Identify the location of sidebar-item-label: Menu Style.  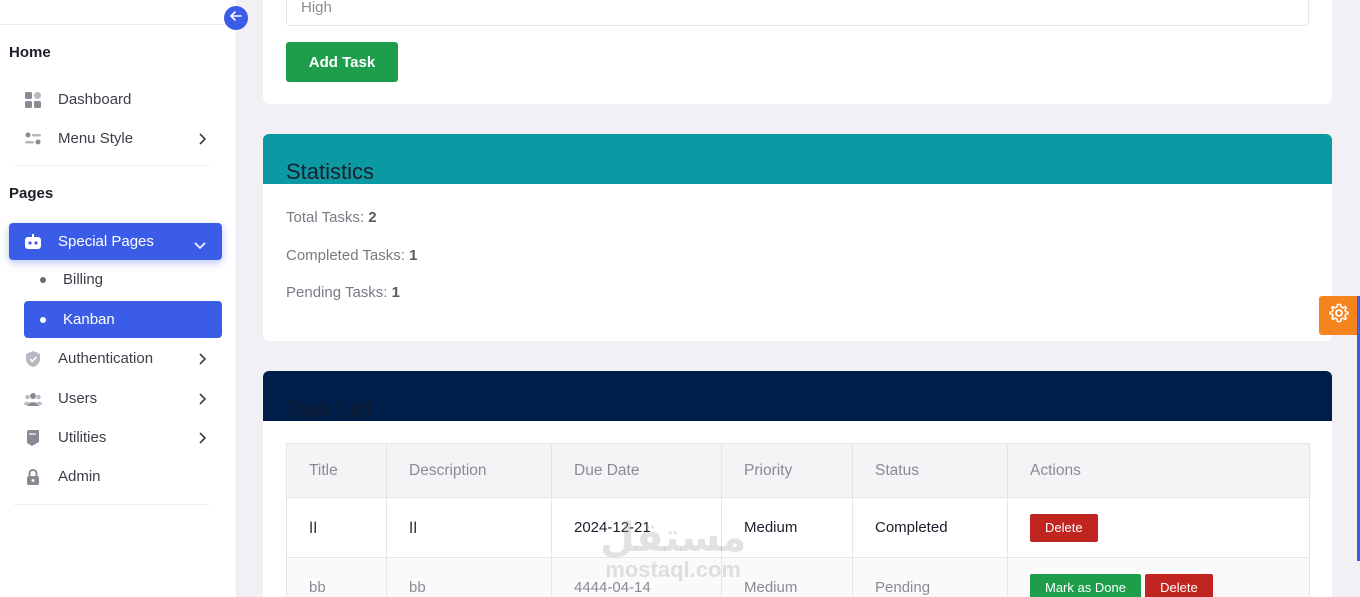
(96, 138).